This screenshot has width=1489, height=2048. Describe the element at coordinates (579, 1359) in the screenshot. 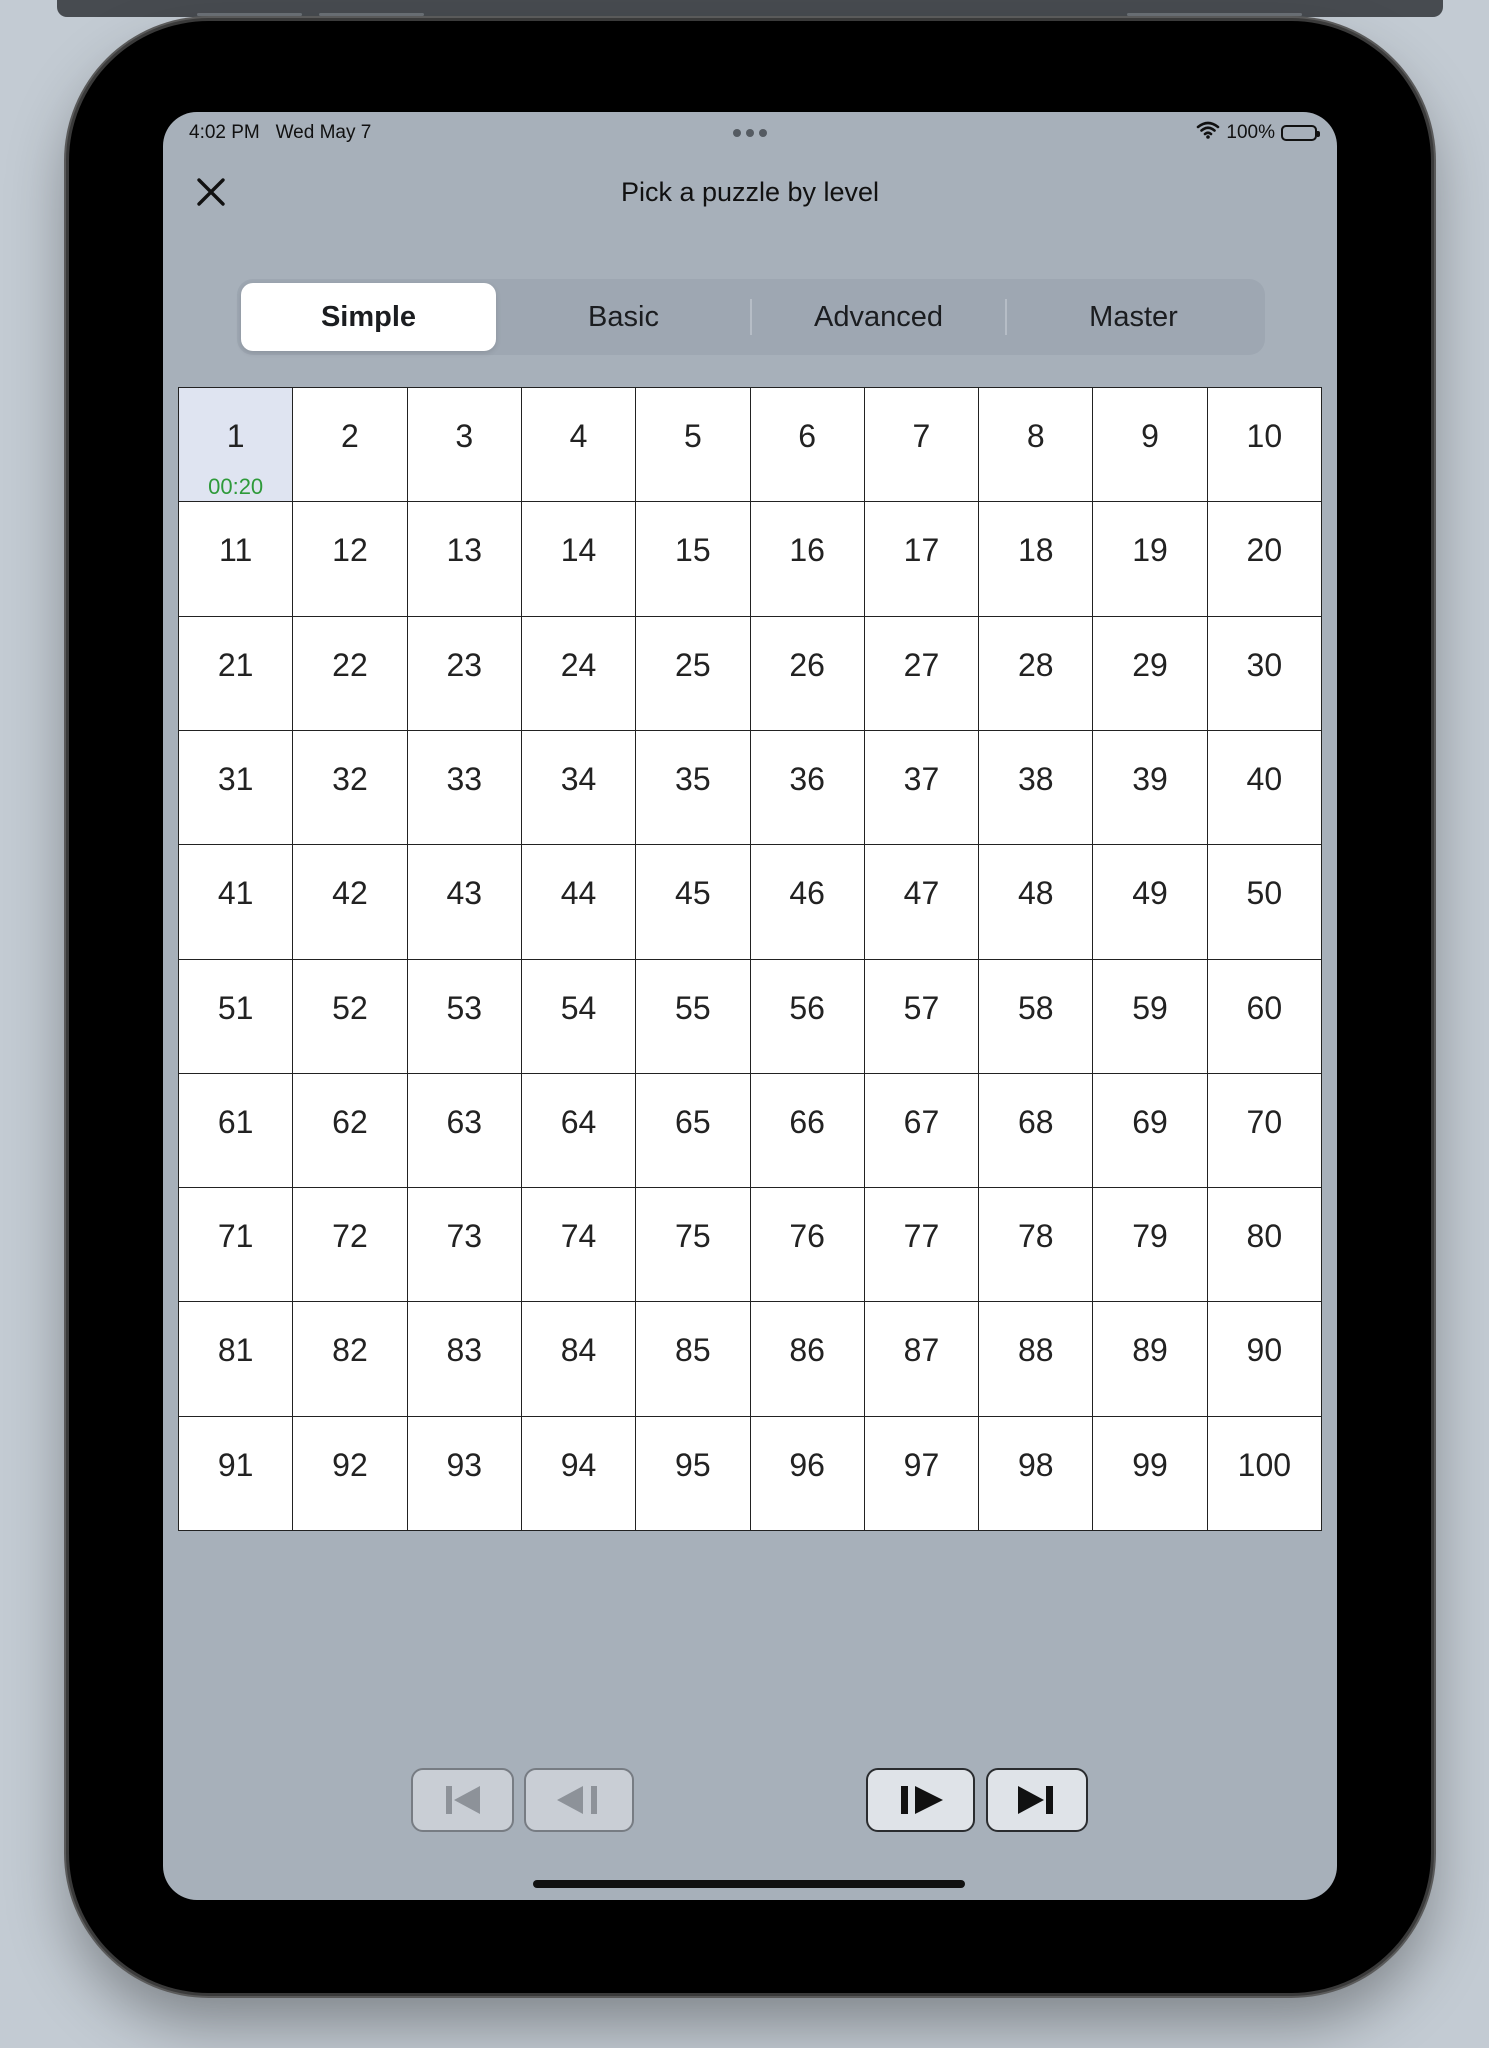

I see `puzzle-cell: 84` at that location.